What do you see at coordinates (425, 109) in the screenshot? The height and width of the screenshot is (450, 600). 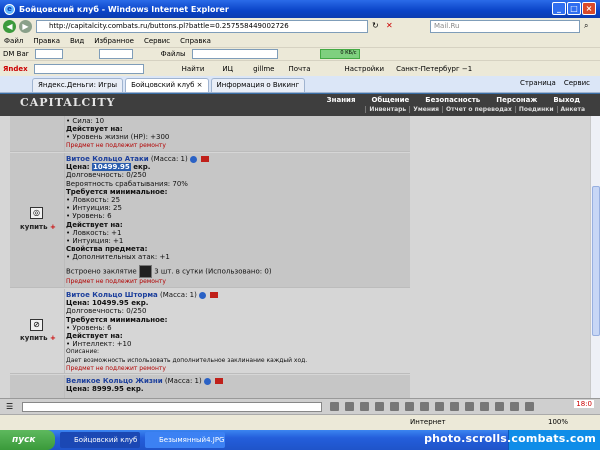 I see `nav-skills: Умения` at bounding box center [425, 109].